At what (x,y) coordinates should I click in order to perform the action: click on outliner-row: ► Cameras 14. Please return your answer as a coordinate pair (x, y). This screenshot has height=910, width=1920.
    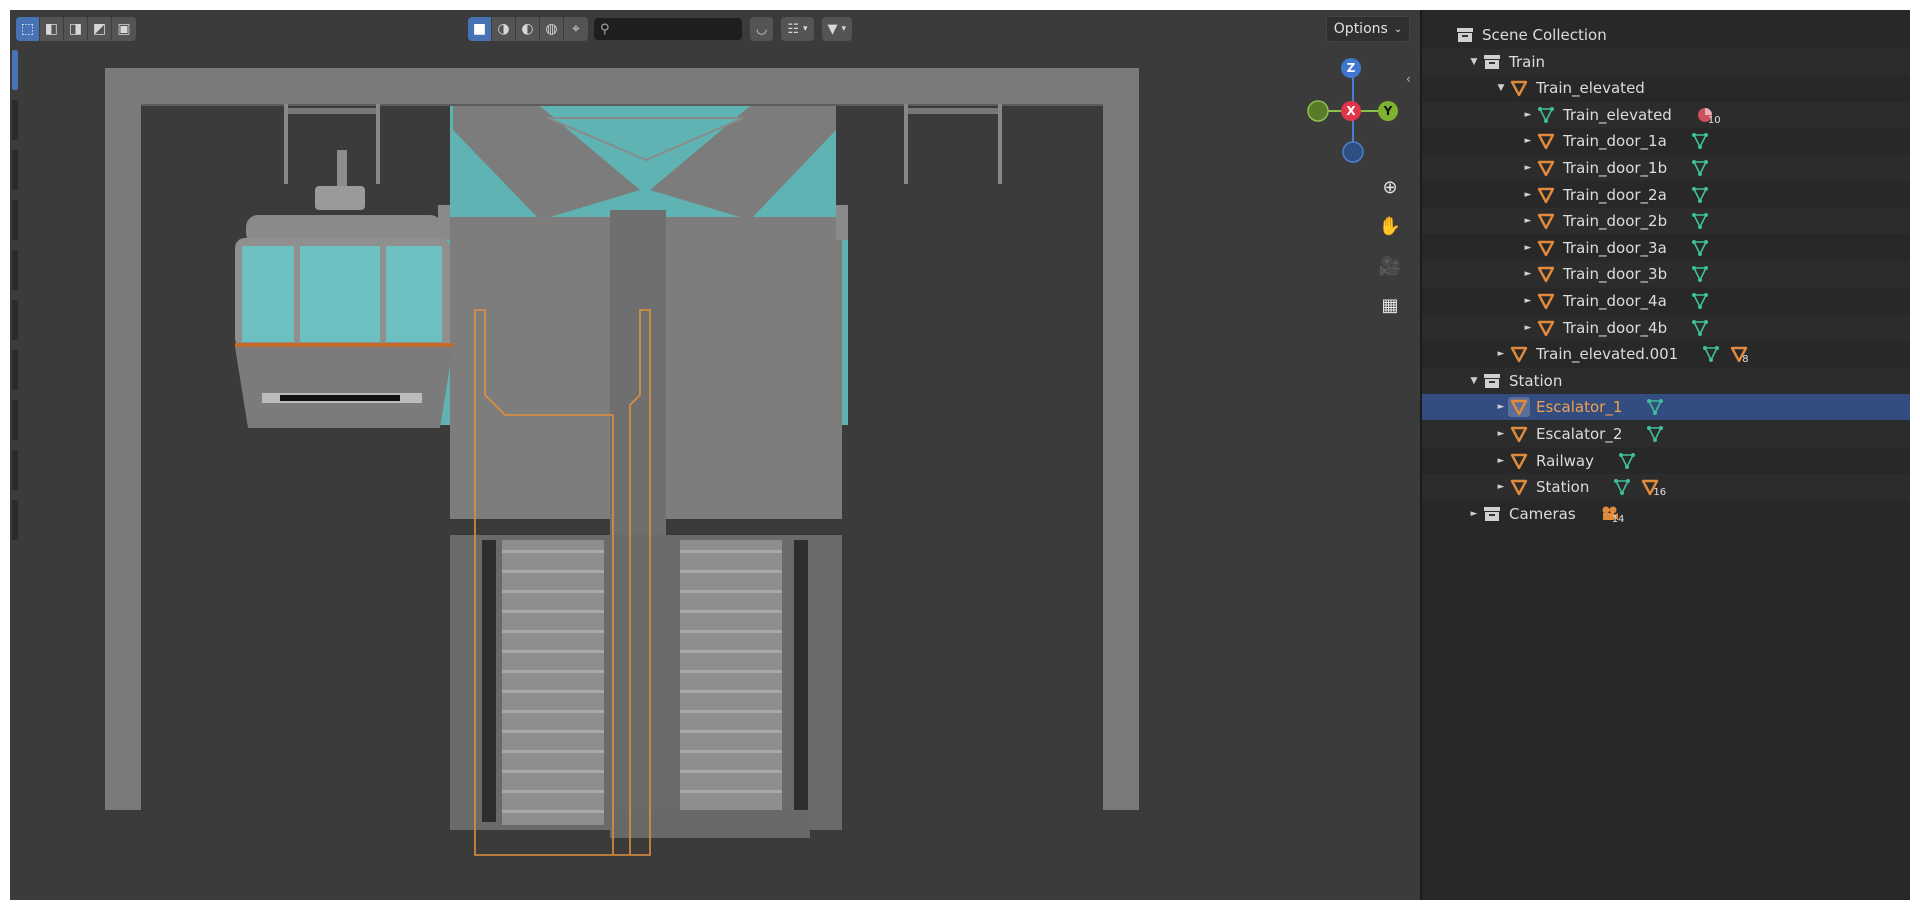
    Looking at the image, I should click on (1666, 514).